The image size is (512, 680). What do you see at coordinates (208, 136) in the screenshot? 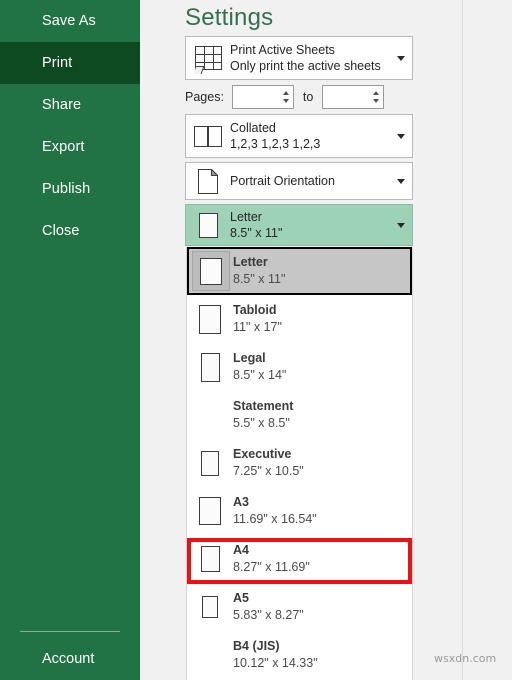
I see `collated-pages-icon` at bounding box center [208, 136].